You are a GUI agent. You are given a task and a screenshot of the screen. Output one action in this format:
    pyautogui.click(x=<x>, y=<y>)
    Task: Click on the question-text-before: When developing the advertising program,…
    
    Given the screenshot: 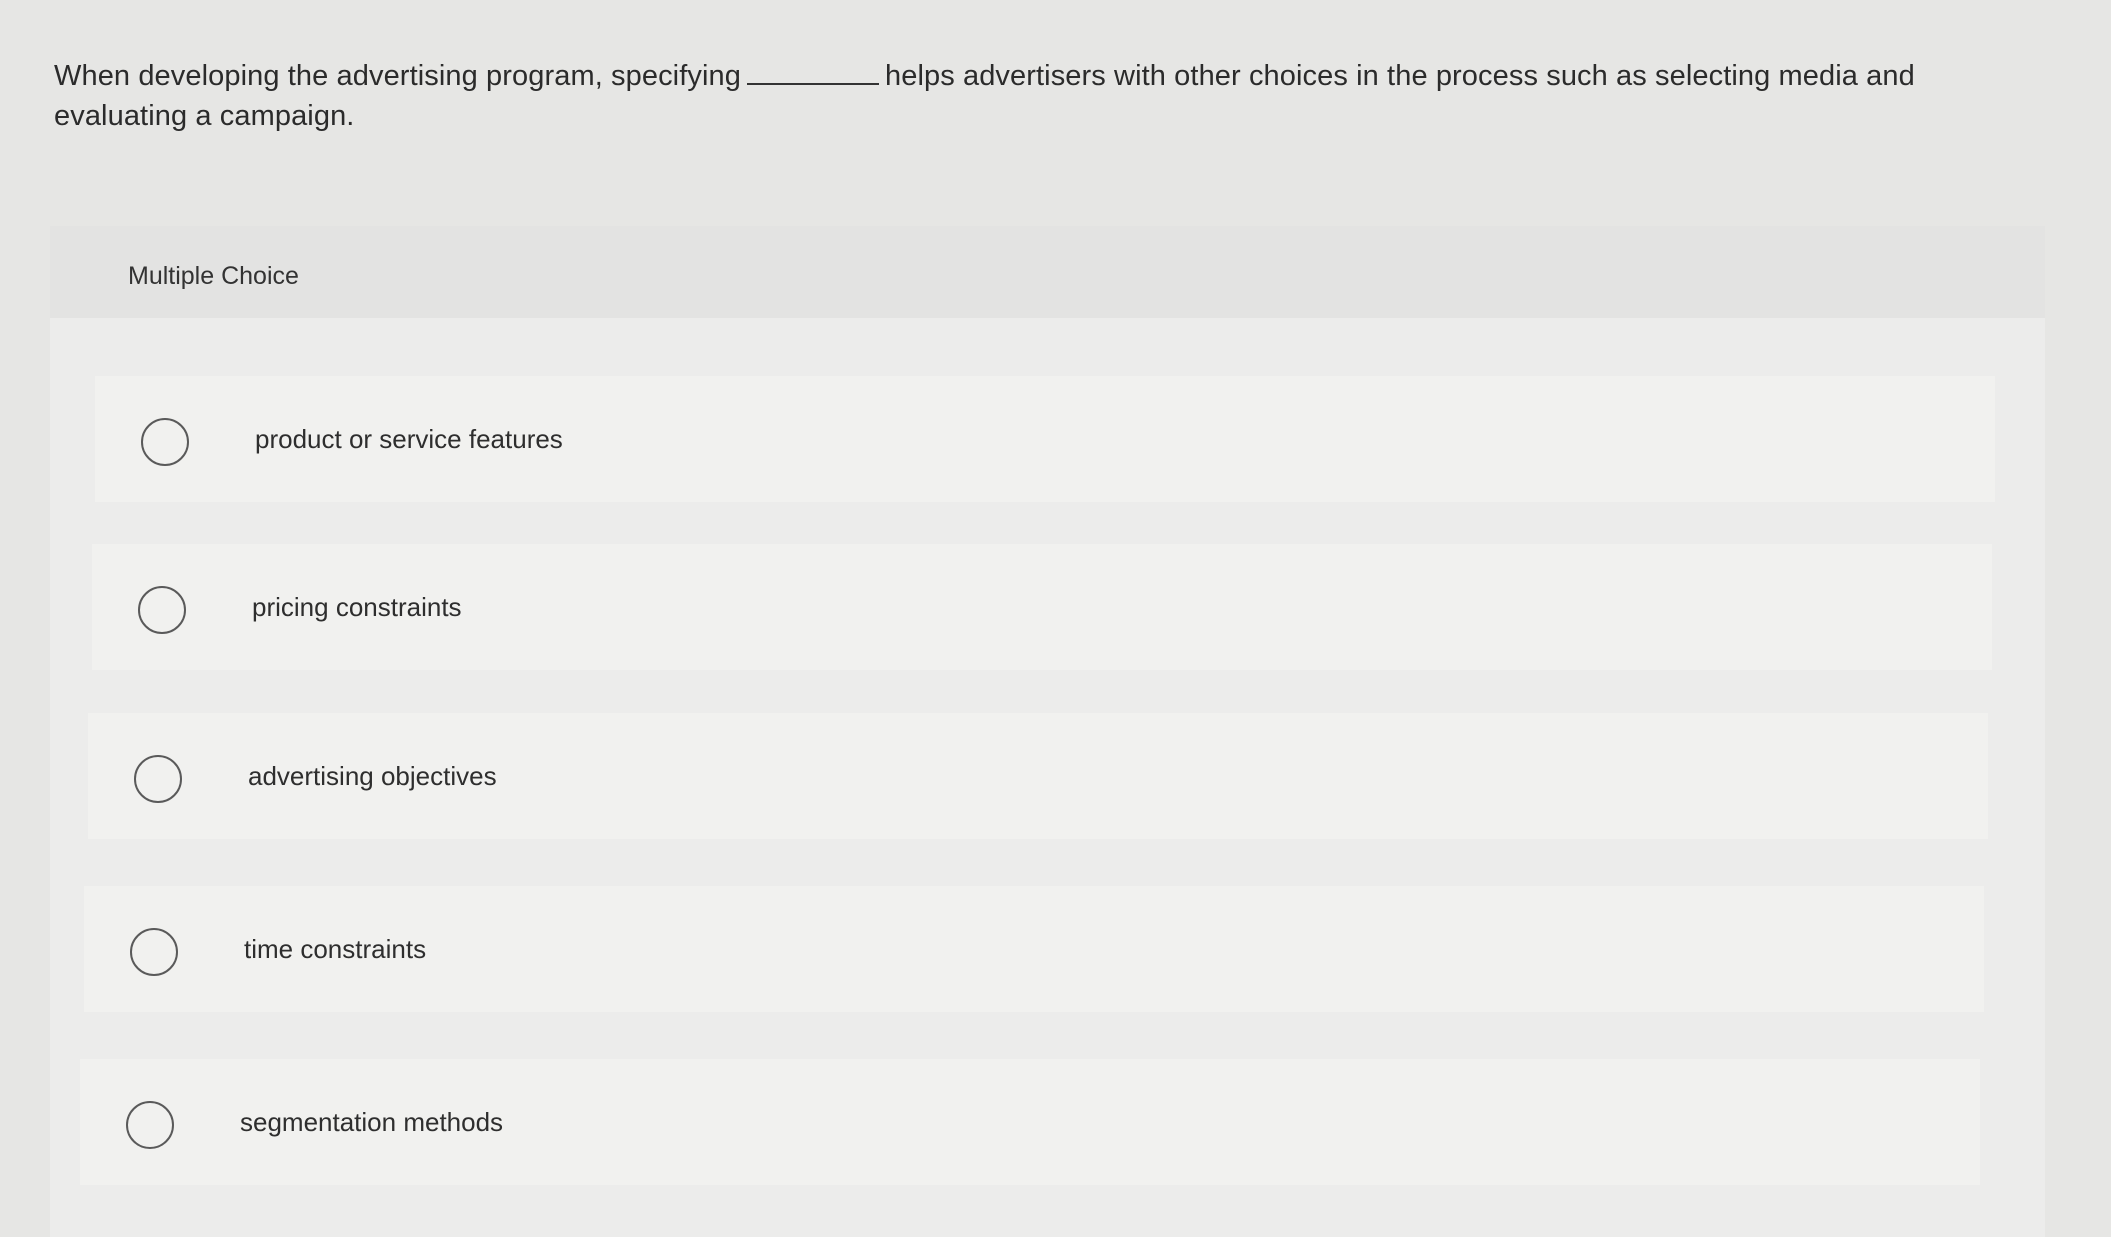 What is the action you would take?
    pyautogui.click(x=397, y=76)
    